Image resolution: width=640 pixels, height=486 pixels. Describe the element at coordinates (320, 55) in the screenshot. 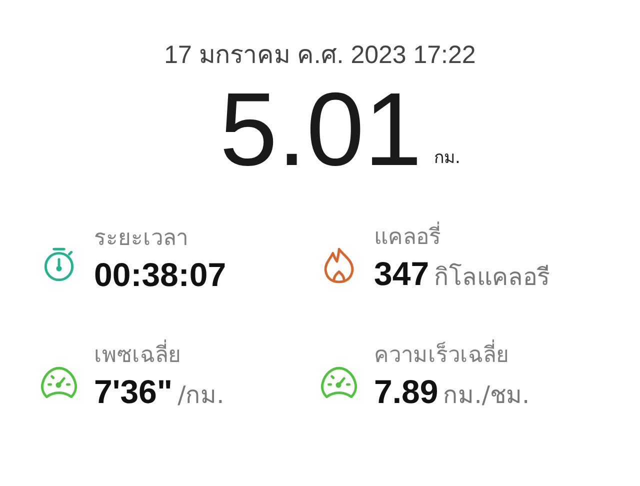

I see `date-time: 17 มกราคม ค.ศ. 2023 17:22` at that location.